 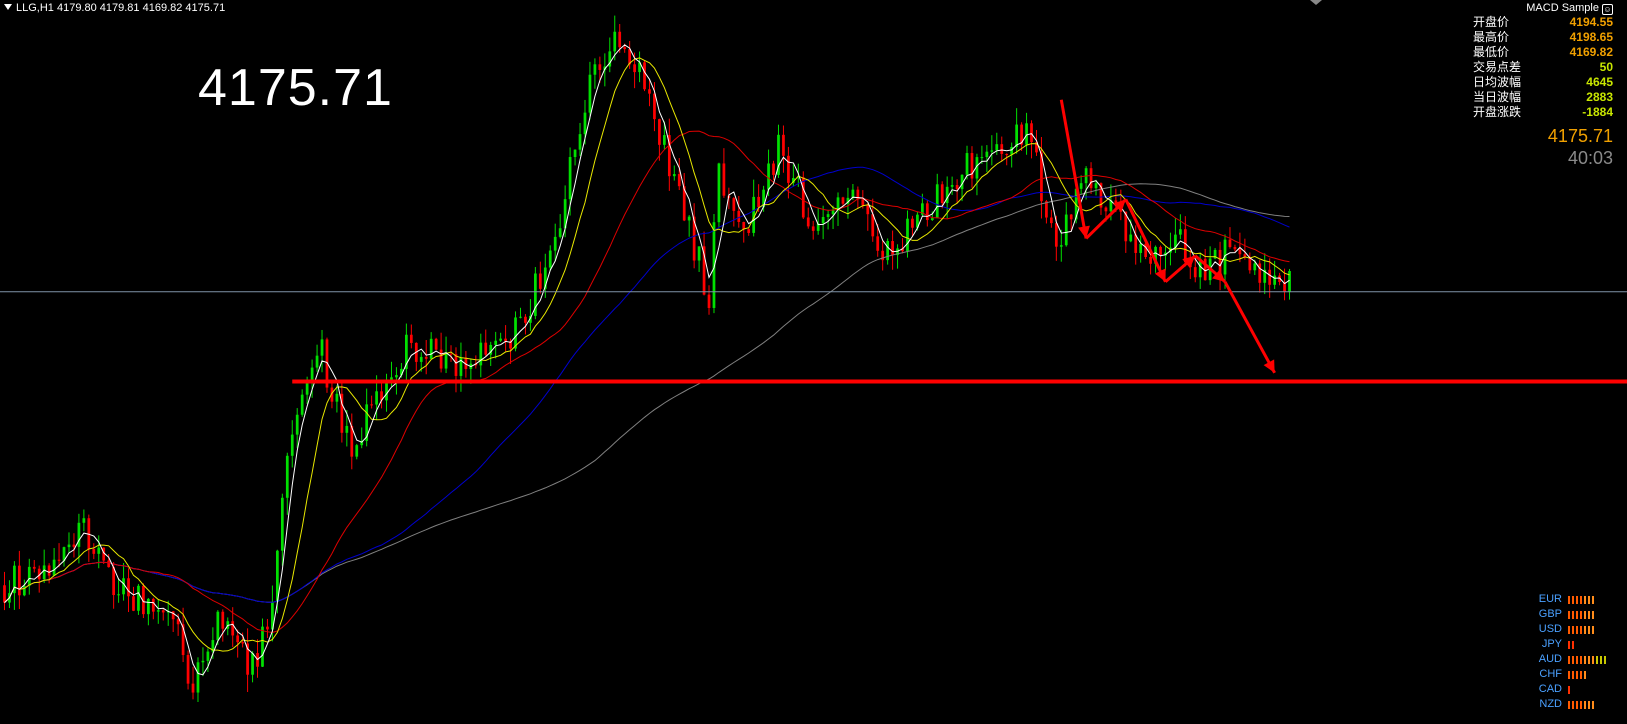 What do you see at coordinates (1316, 2) in the screenshot?
I see `chart-shift-marker` at bounding box center [1316, 2].